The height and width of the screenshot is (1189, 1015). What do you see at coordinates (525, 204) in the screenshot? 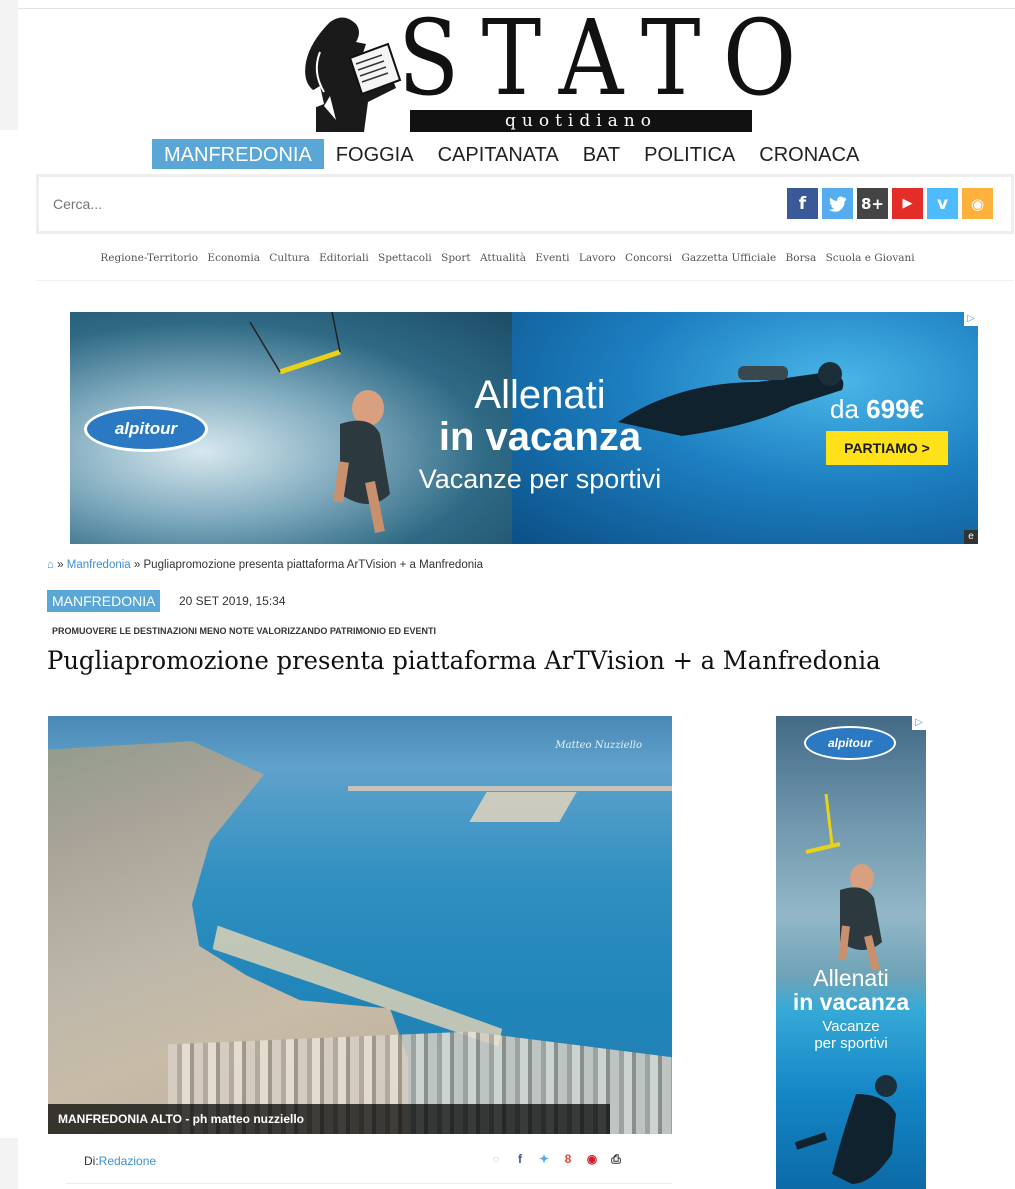
I see `search-bar: f 8+ ▶ v ◉` at bounding box center [525, 204].